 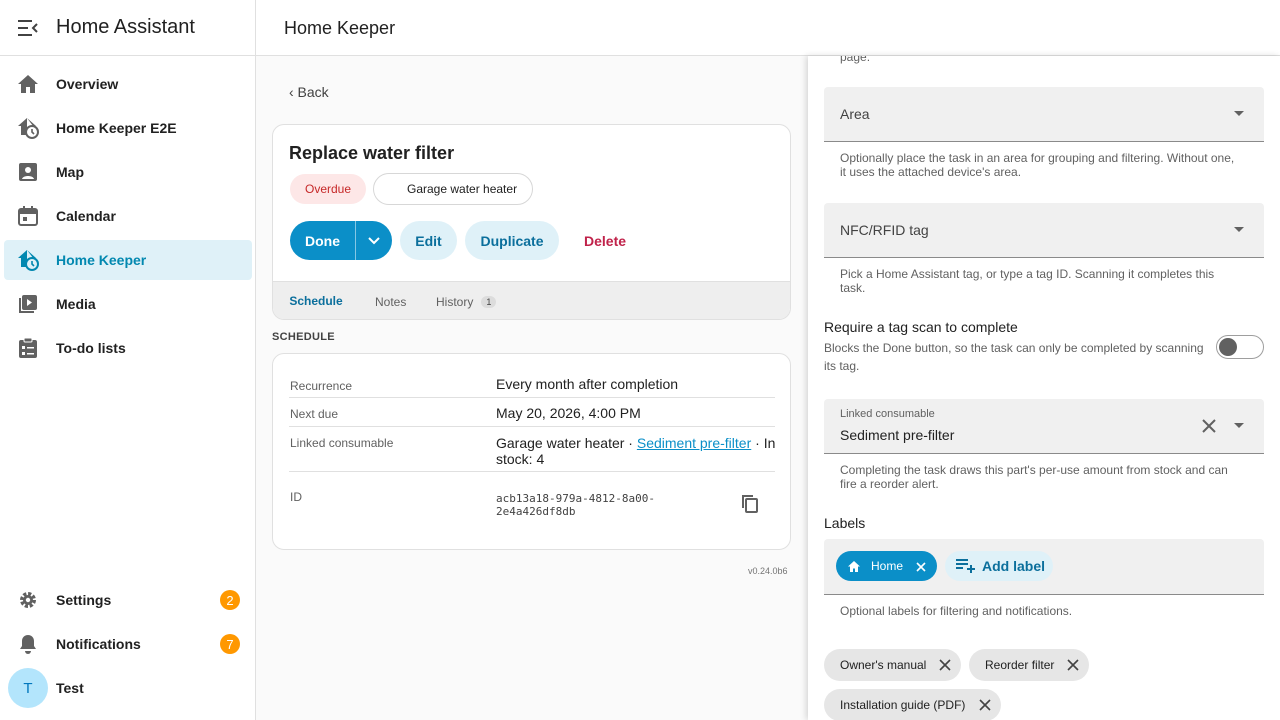 I want to click on attachment-chip-text: Installation guide (PDF), so click(x=903, y=705).